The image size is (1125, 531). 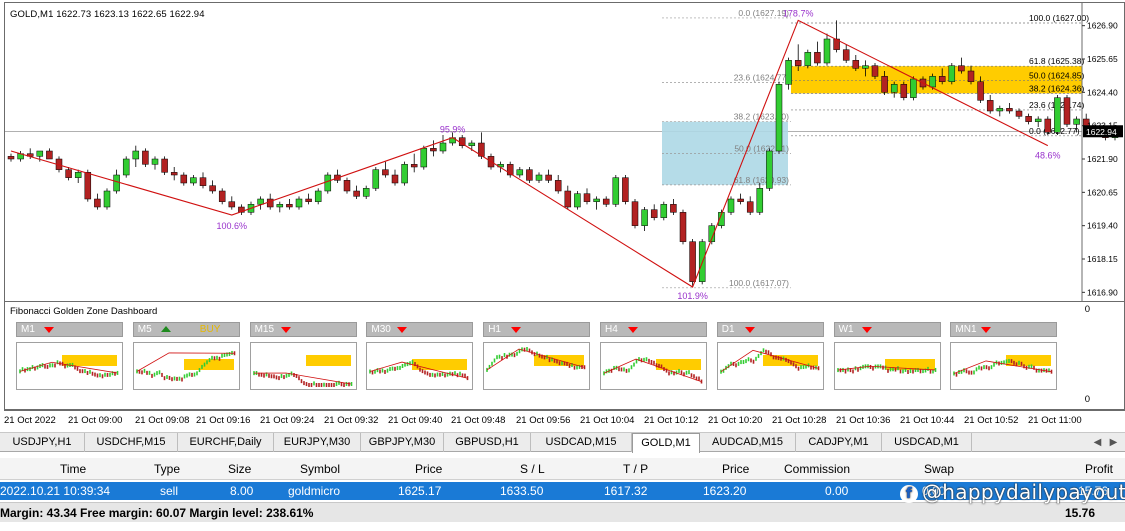 I want to click on mini-chart-m30, so click(x=420, y=366).